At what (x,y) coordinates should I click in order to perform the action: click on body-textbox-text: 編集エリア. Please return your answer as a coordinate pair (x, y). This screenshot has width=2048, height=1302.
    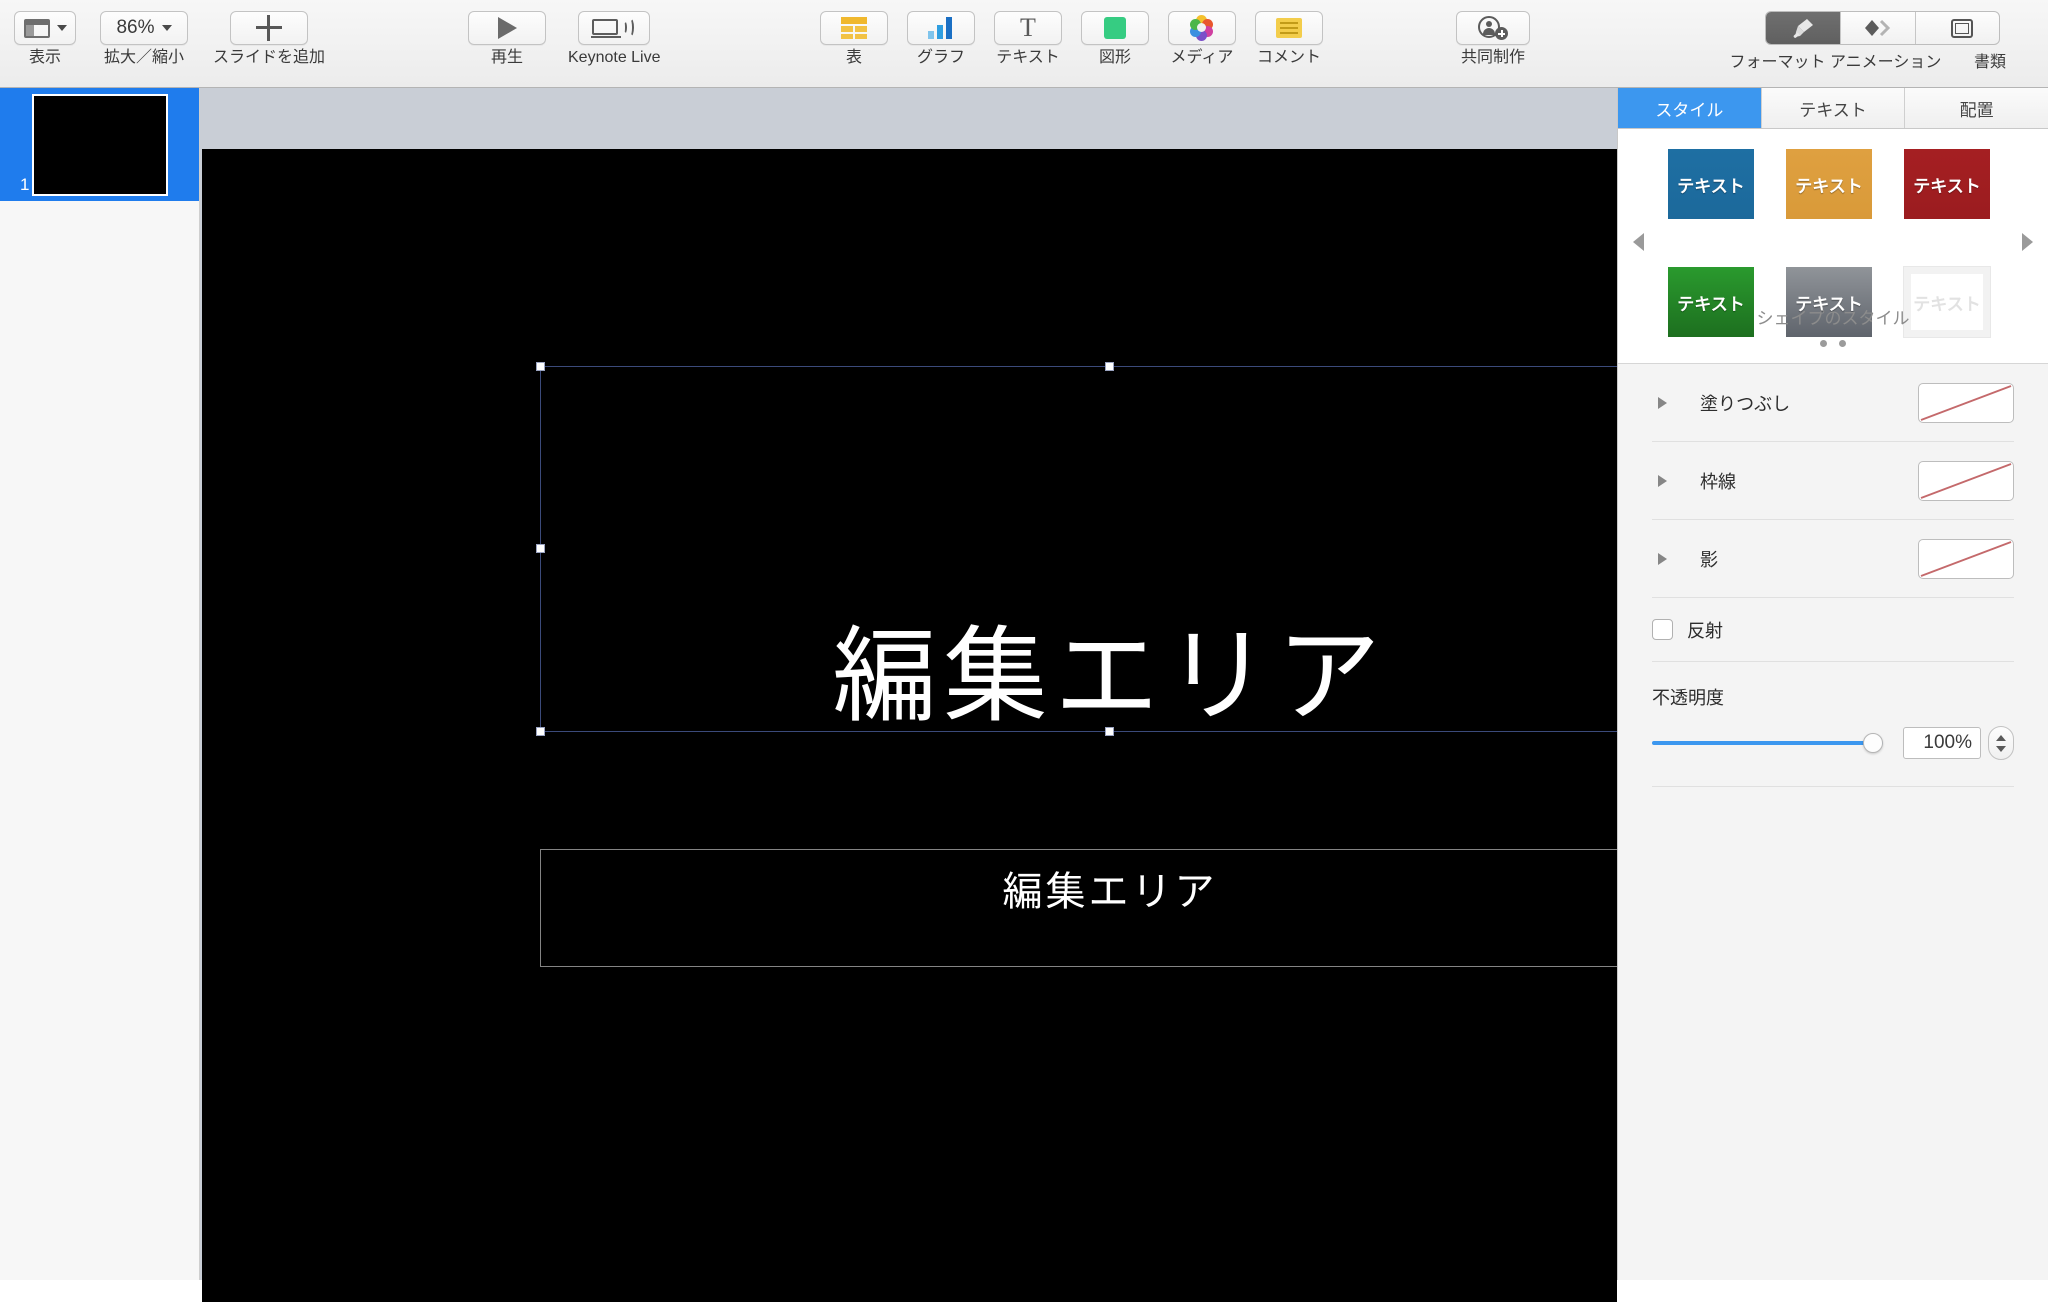
    Looking at the image, I should click on (1110, 892).